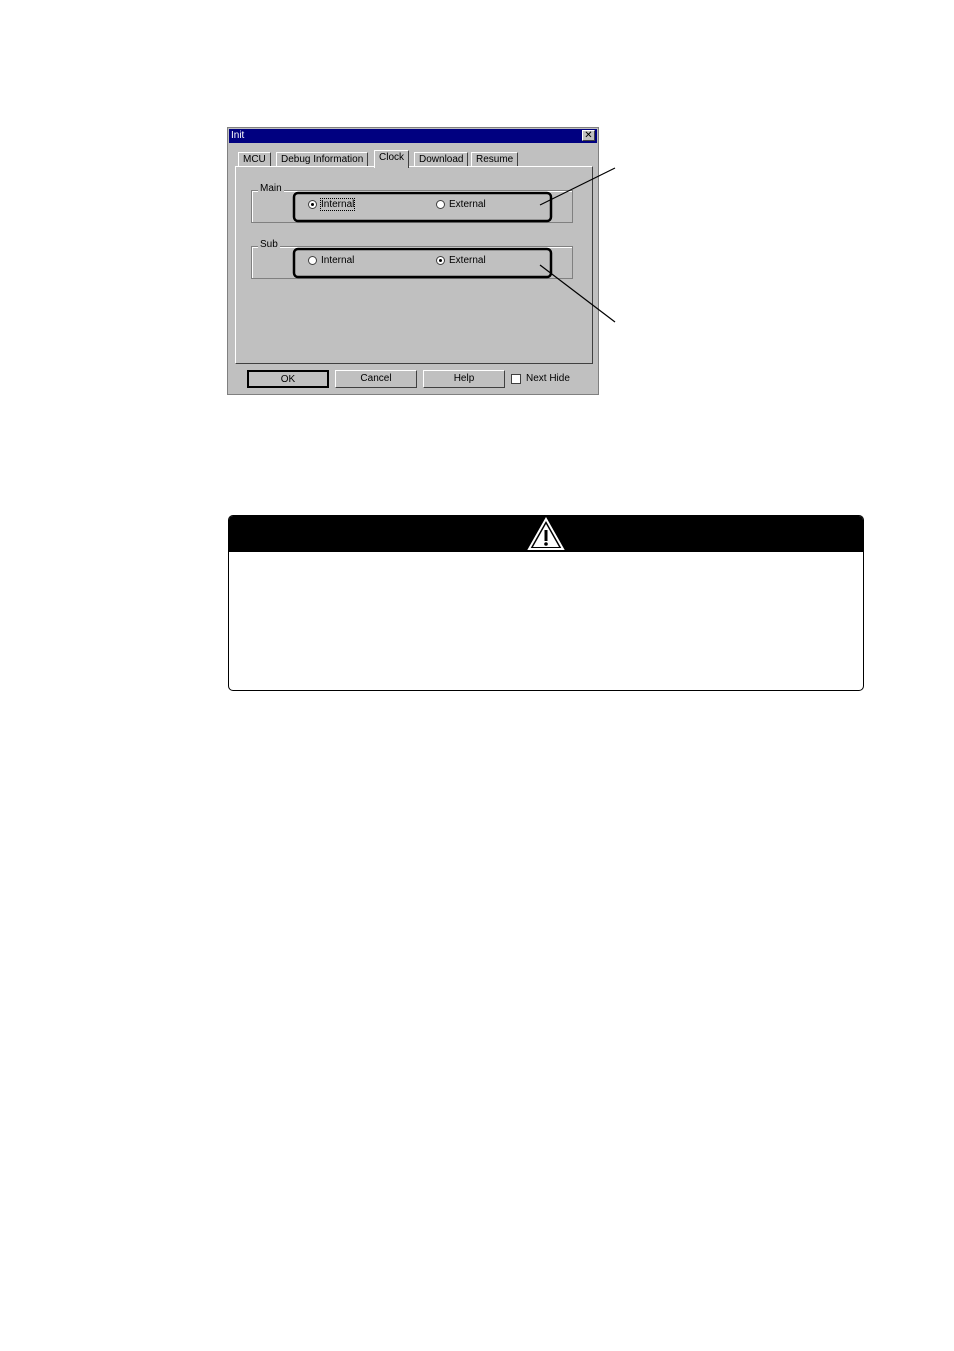 The image size is (954, 1351). What do you see at coordinates (546, 603) in the screenshot?
I see `warning-box` at bounding box center [546, 603].